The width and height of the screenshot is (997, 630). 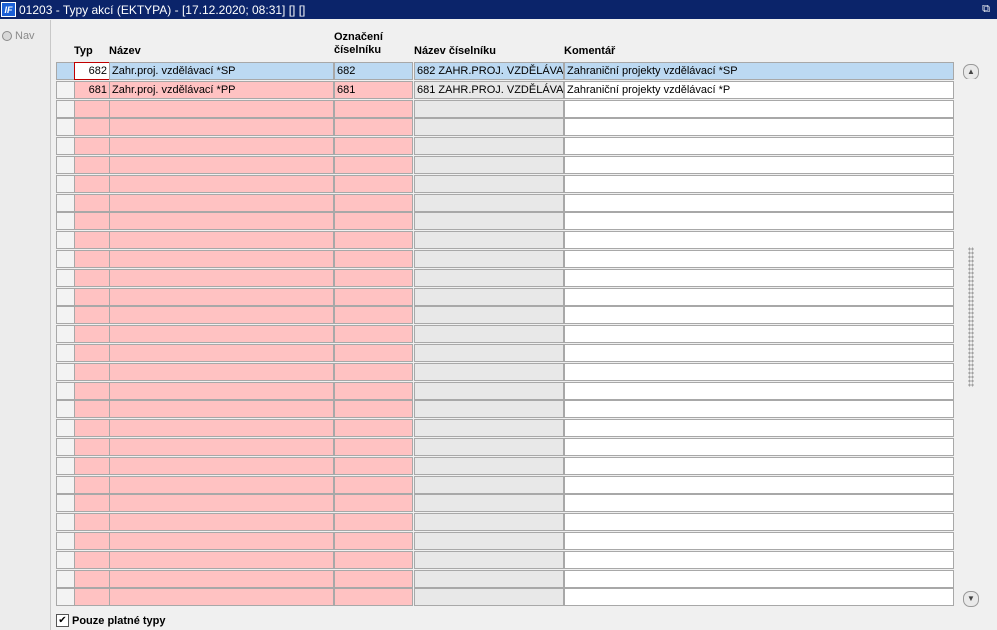 What do you see at coordinates (373, 90) in the screenshot?
I see `oznaceni-field: 681` at bounding box center [373, 90].